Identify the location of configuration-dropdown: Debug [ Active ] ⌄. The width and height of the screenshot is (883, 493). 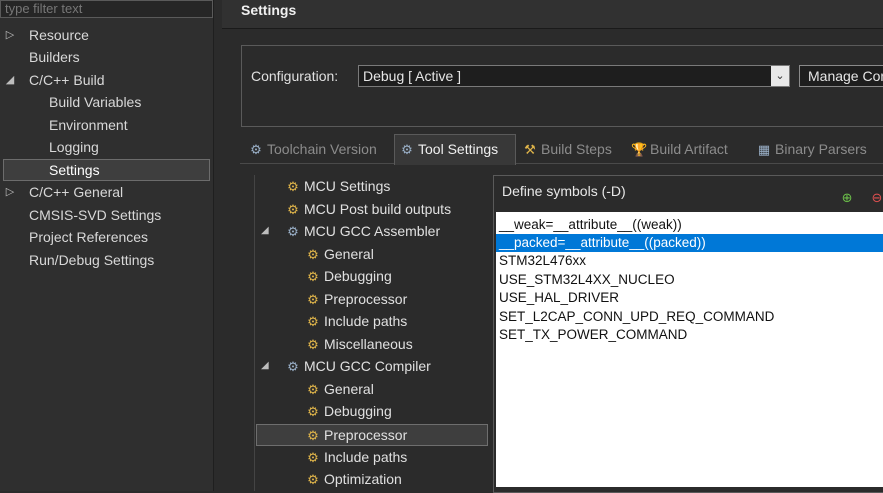
(574, 76).